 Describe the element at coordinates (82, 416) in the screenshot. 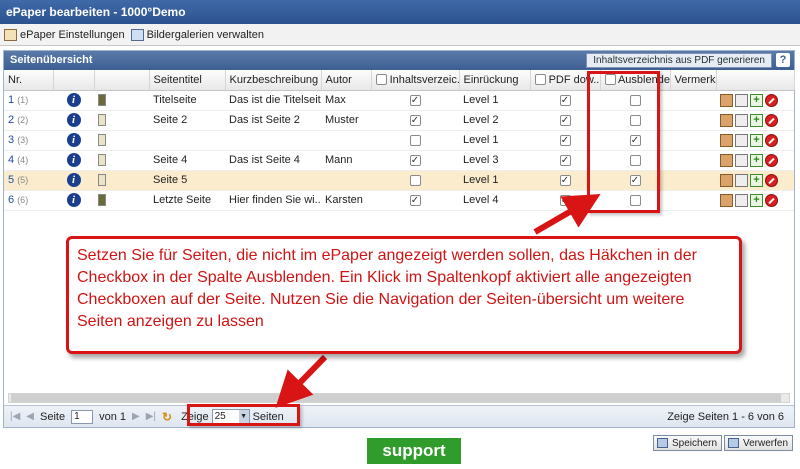

I see `page-number-input: 1` at that location.